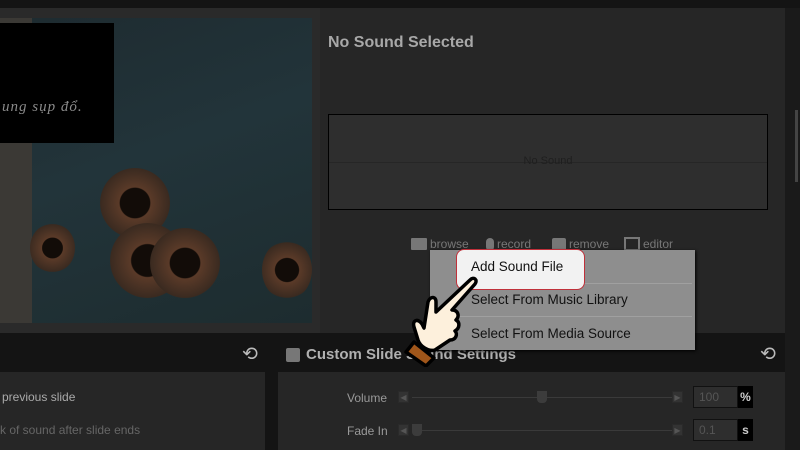 This screenshot has height=450, width=800. What do you see at coordinates (632, 244) in the screenshot?
I see `editor-icon` at bounding box center [632, 244].